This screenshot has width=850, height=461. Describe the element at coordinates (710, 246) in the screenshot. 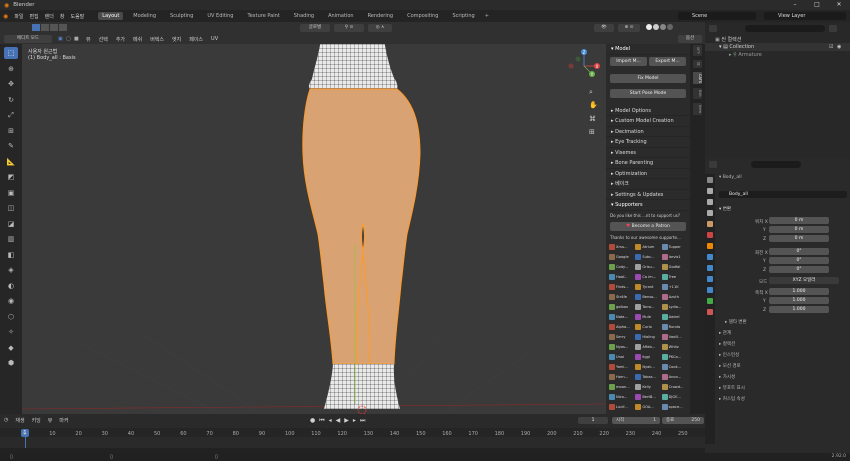

I see `object-tab-icon` at that location.